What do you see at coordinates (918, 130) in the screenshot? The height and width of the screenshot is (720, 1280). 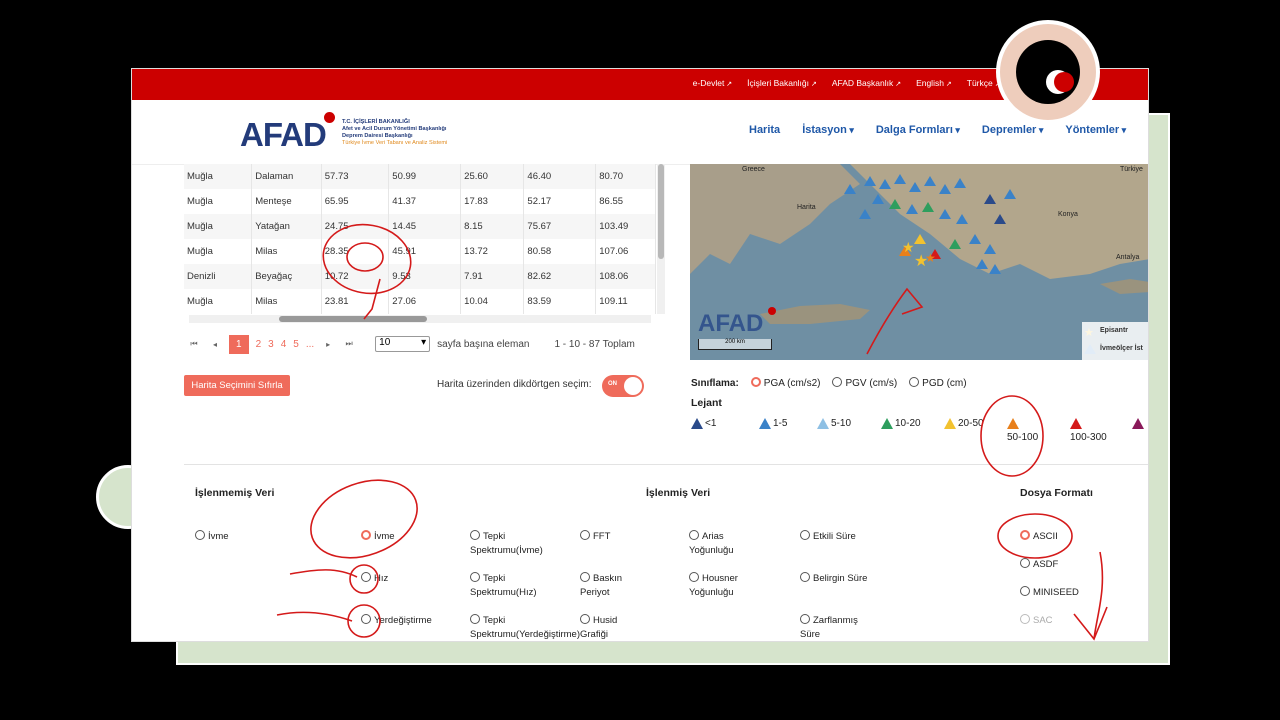 I see `nav-dalga-formlari: Dalga Formları` at bounding box center [918, 130].